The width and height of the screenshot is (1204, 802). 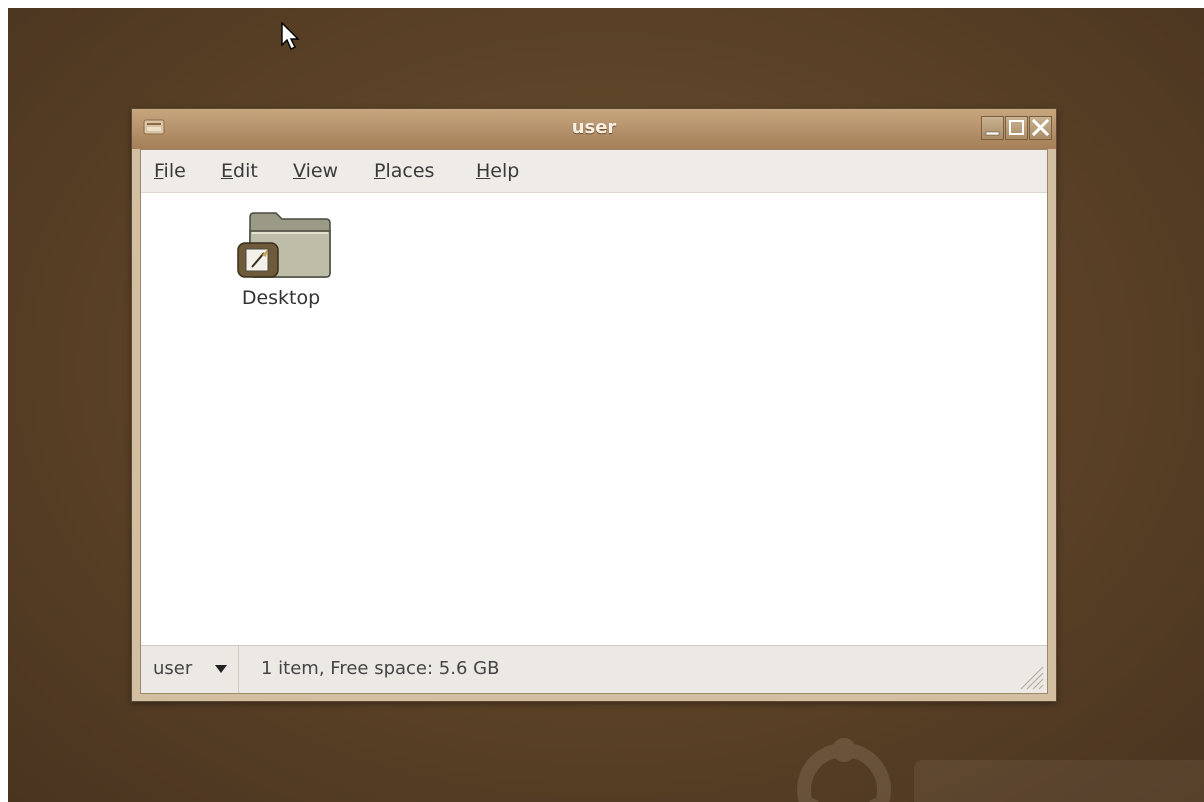 What do you see at coordinates (404, 171) in the screenshot?
I see `menu-places: Places` at bounding box center [404, 171].